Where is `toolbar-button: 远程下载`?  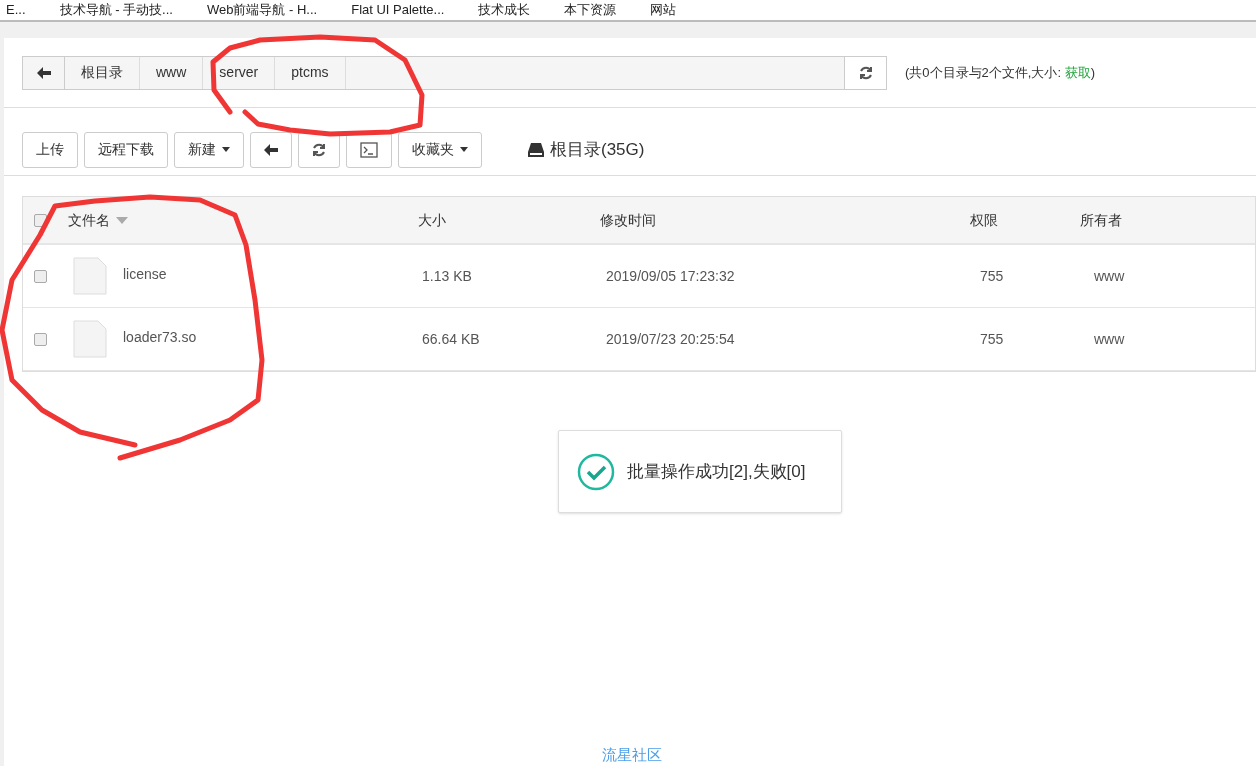 toolbar-button: 远程下载 is located at coordinates (126, 149).